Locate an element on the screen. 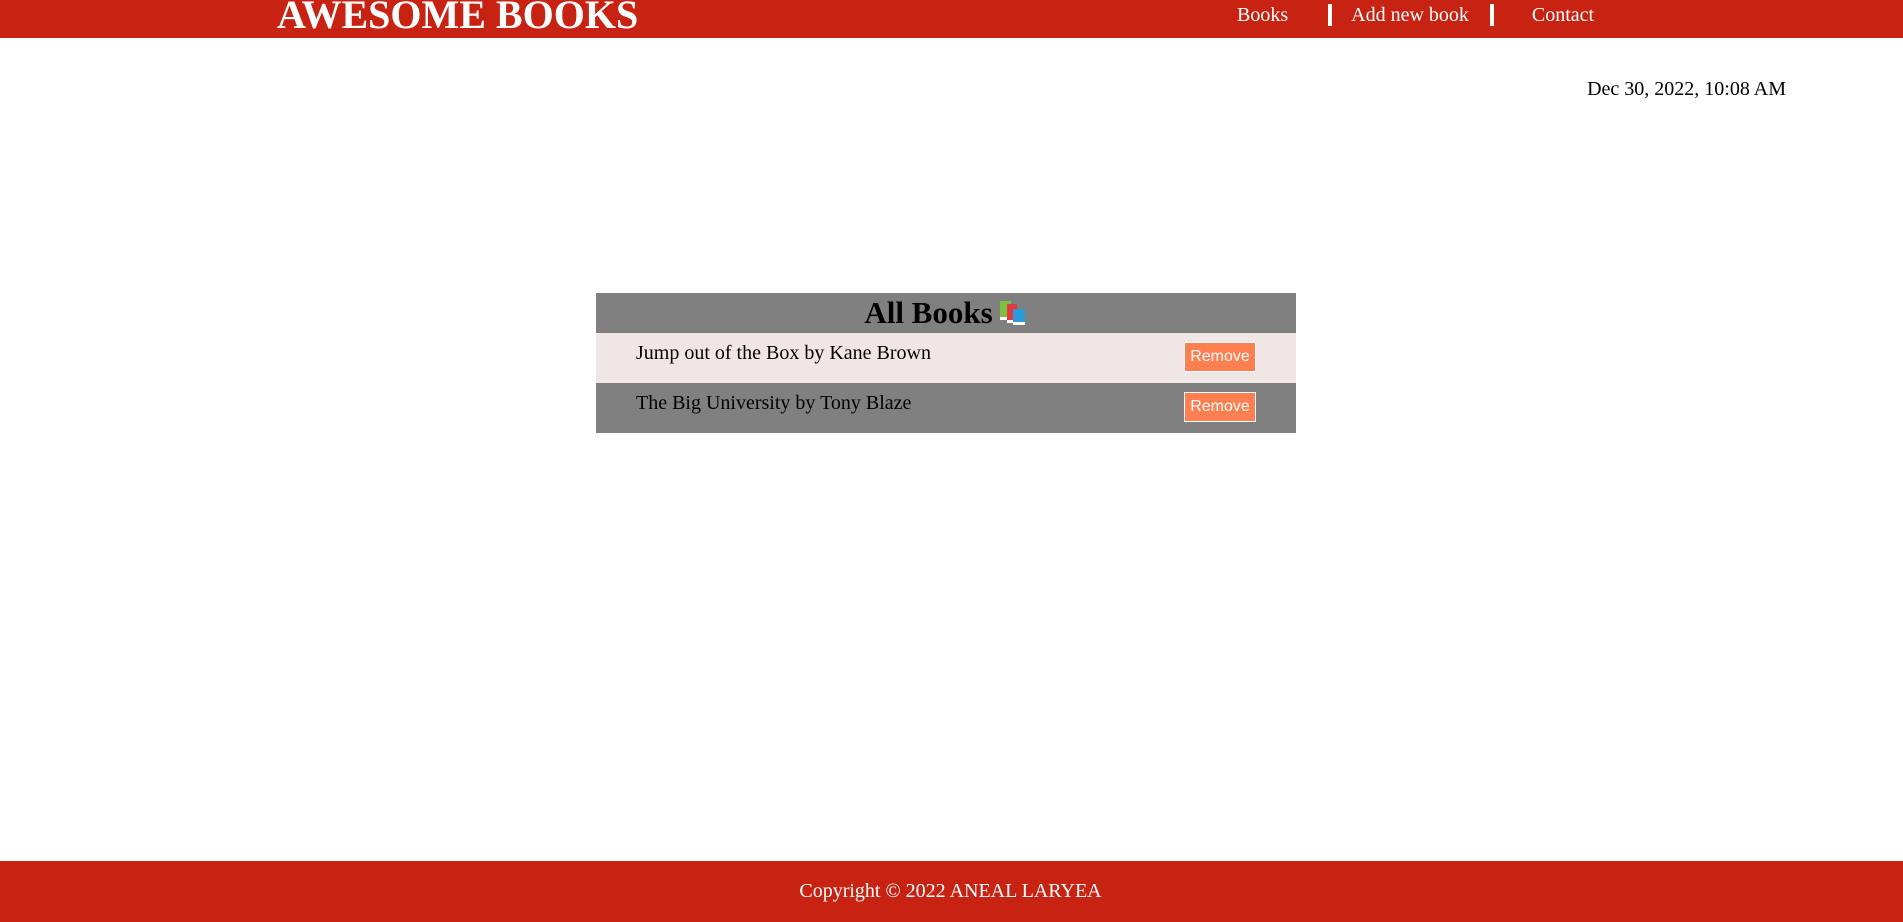 The height and width of the screenshot is (922, 1903). copyright-text: Copyright © 2022 ANEAL LARYEA is located at coordinates (950, 891).